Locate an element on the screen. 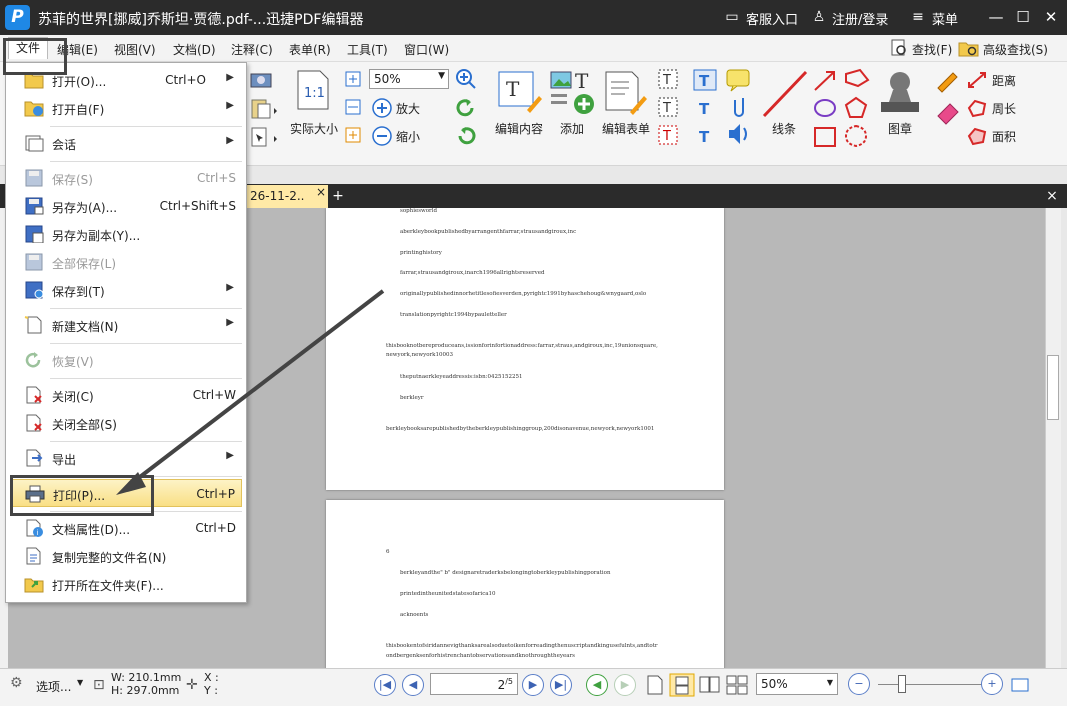  menu-item-save-as: 另存为(A)... Ctrl+Shift+S is located at coordinates (126, 206).